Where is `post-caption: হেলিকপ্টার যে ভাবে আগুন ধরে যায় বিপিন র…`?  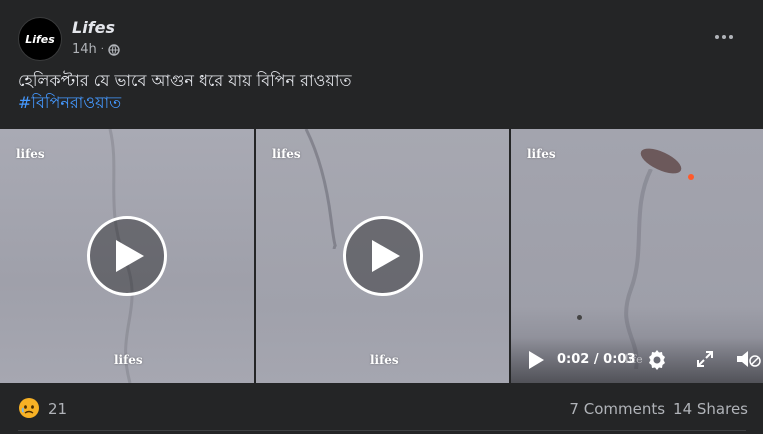
post-caption: হেলিকপ্টার যে ভাবে আগুন ধরে যায় বিপিন র… is located at coordinates (378, 92).